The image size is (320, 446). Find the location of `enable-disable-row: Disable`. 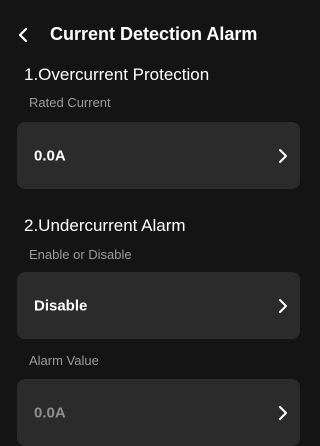

enable-disable-row: Disable is located at coordinates (158, 305).